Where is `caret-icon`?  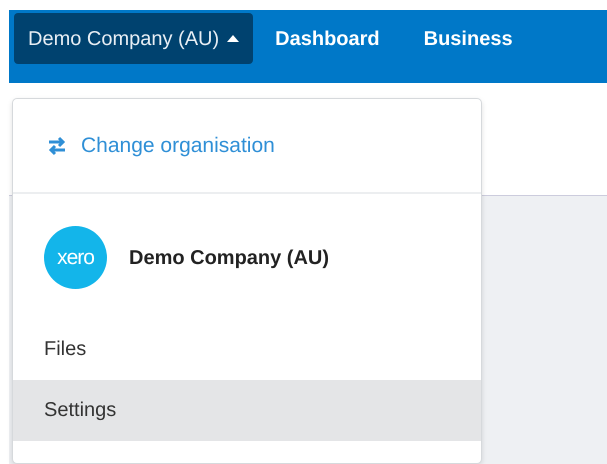
caret-icon is located at coordinates (233, 38).